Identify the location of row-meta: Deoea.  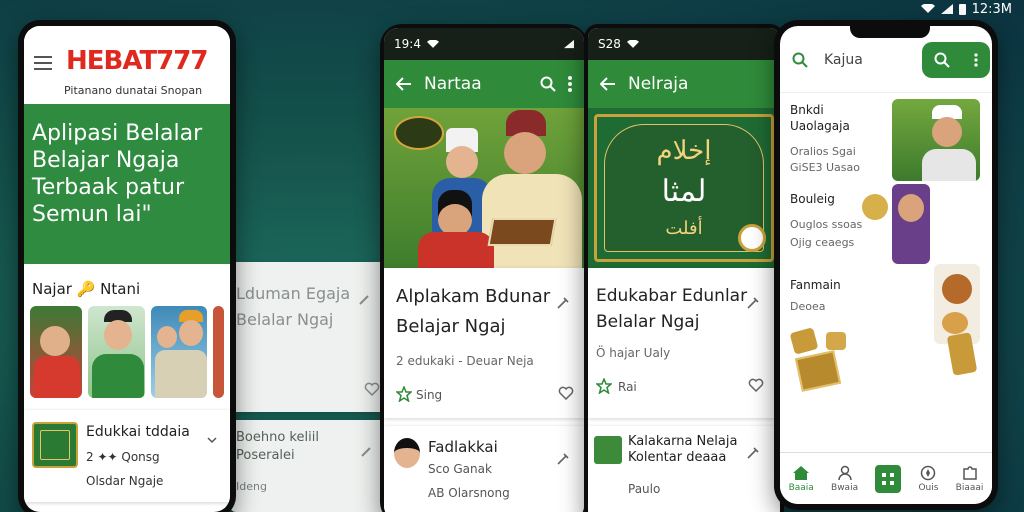
(808, 306).